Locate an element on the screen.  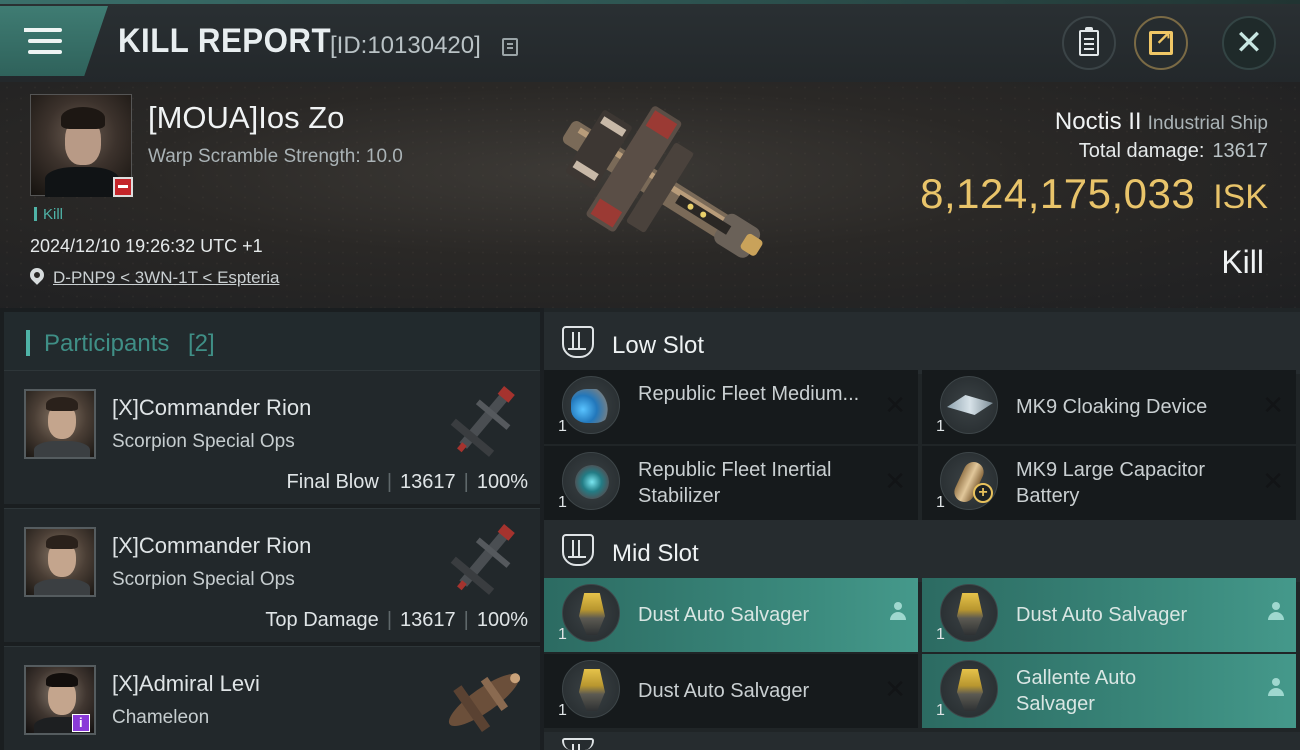
victim-ship-class: Industrial Ship is located at coordinates (1207, 123).